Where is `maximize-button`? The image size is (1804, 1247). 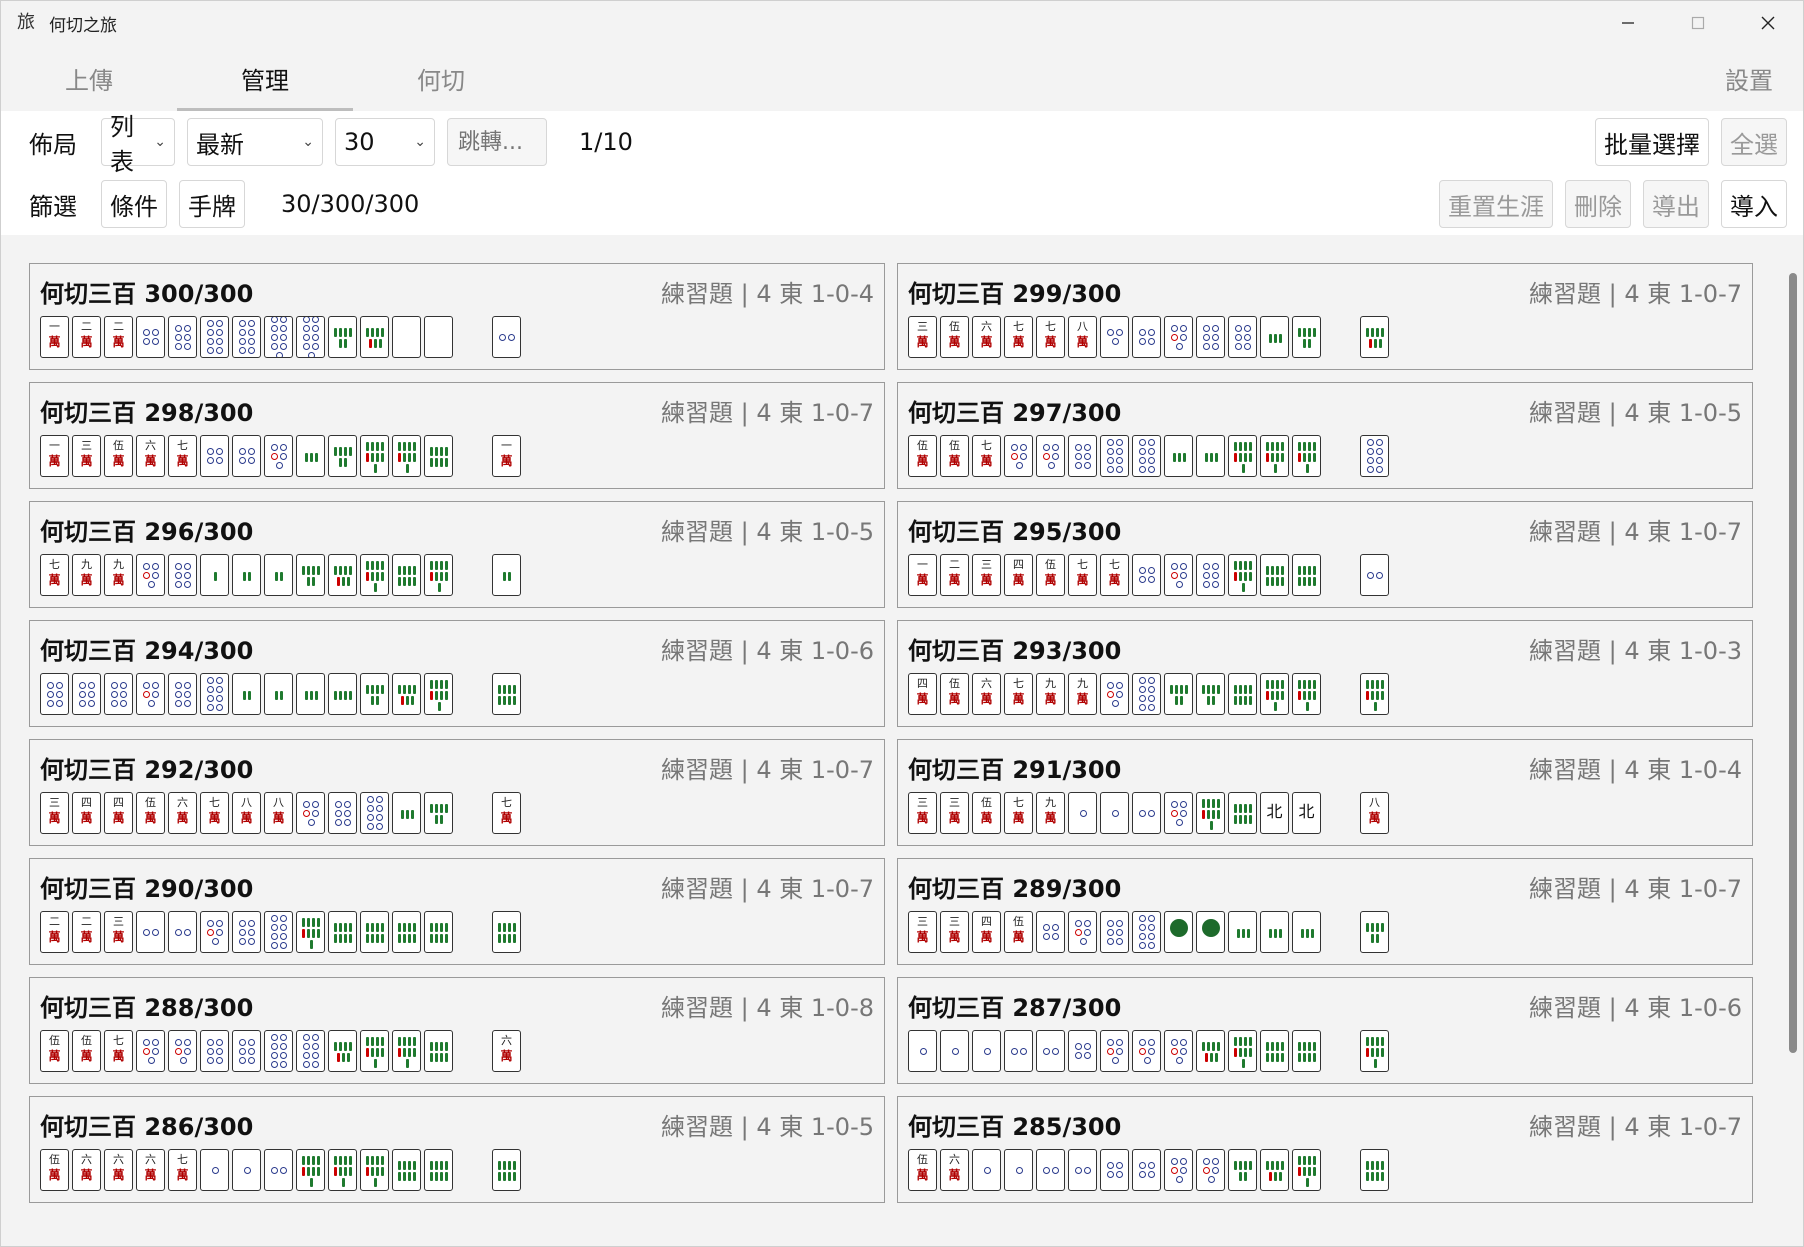
maximize-button is located at coordinates (1698, 23).